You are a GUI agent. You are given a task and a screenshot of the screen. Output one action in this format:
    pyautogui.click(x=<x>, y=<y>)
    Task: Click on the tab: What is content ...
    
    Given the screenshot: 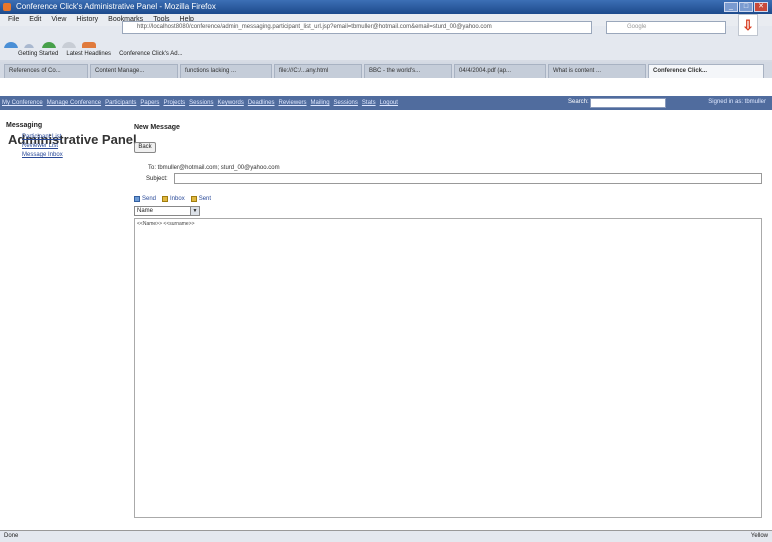 What is the action you would take?
    pyautogui.click(x=597, y=71)
    